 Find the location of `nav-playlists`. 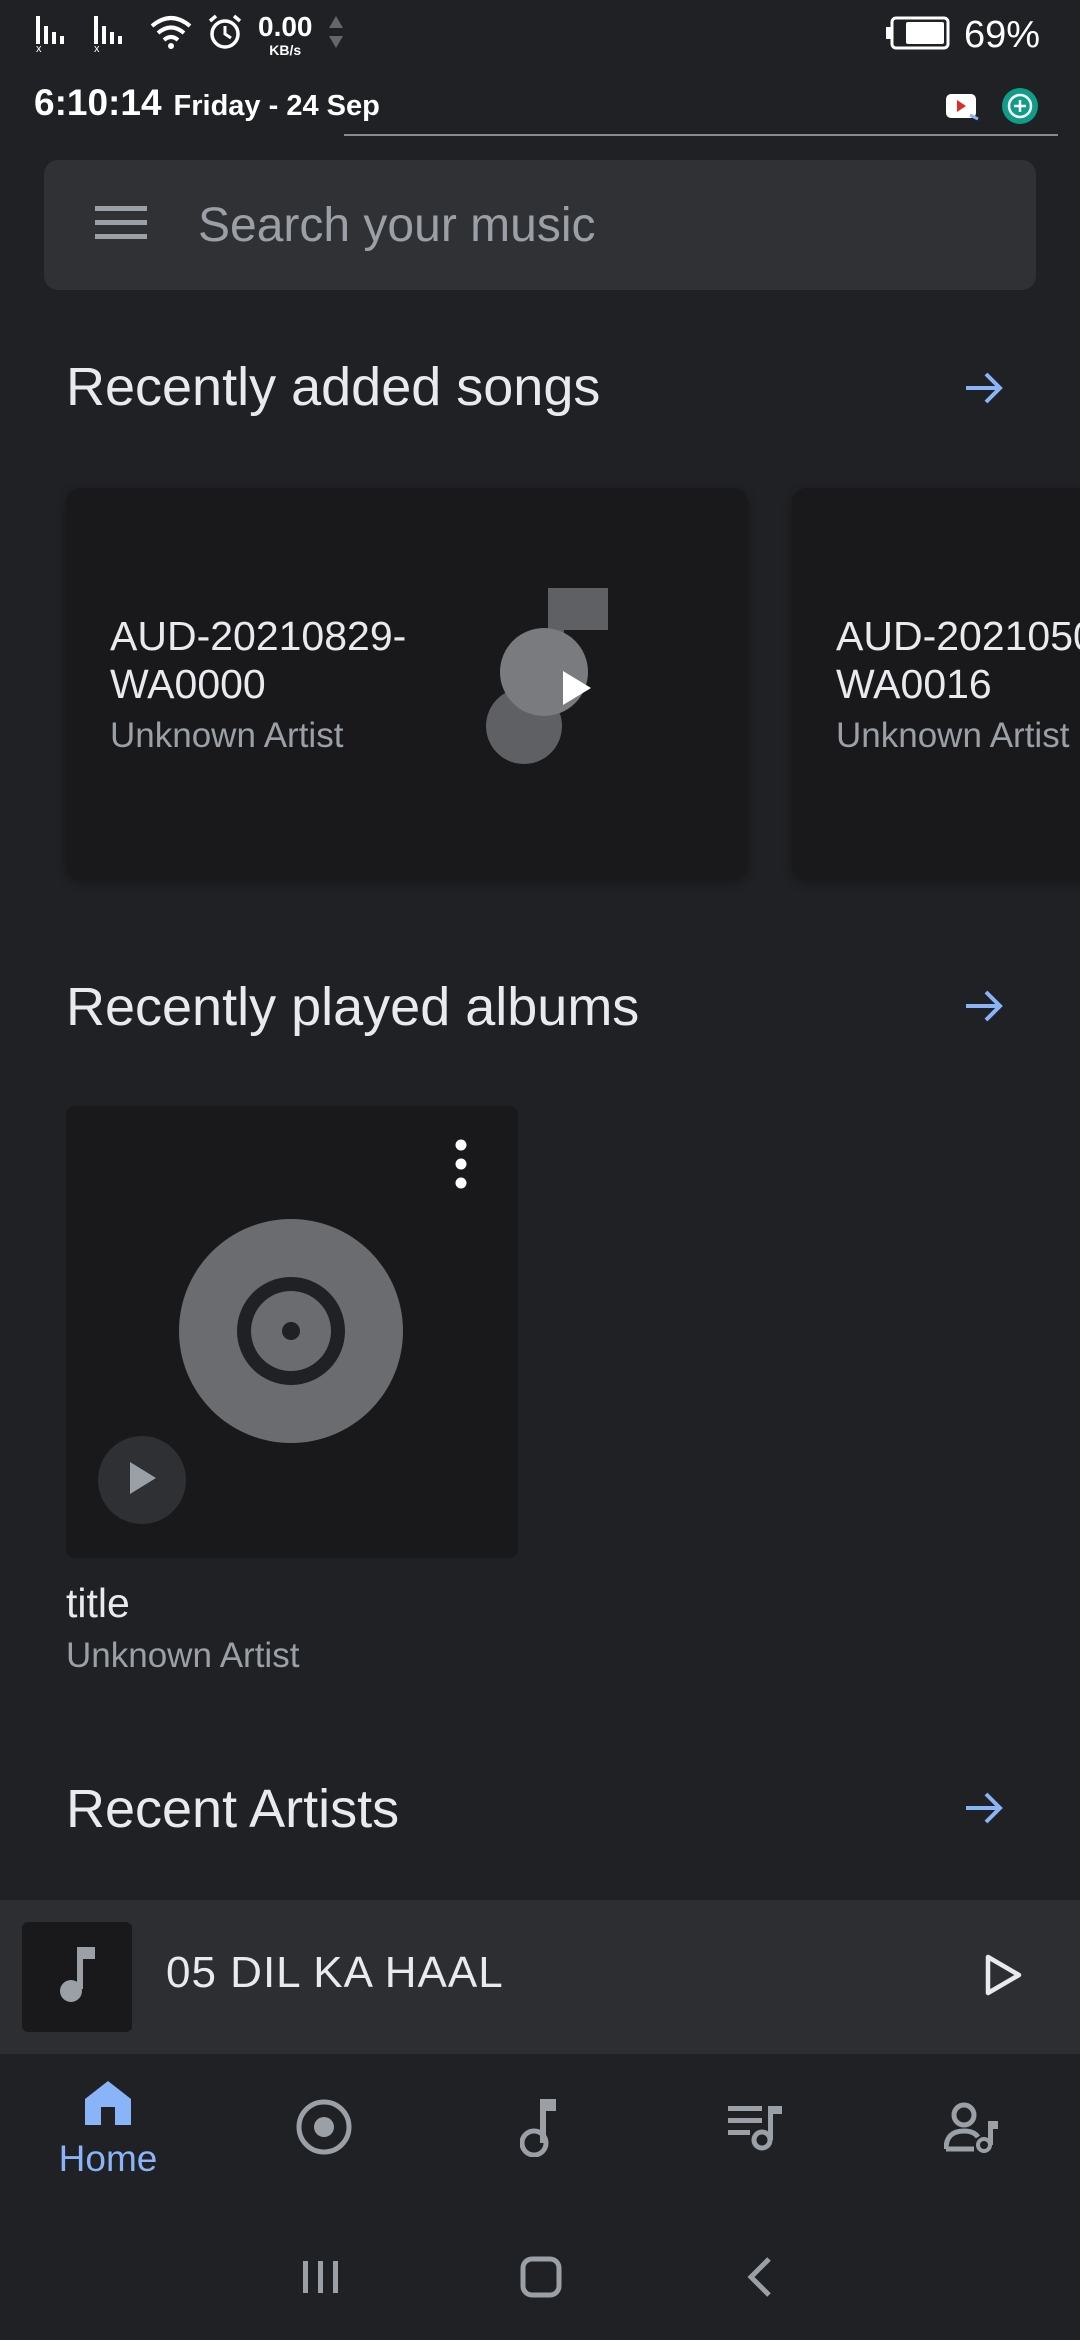

nav-playlists is located at coordinates (756, 2129).